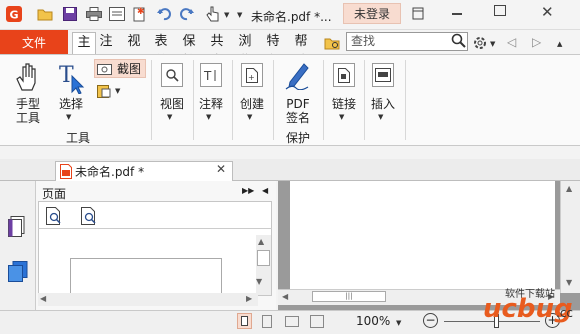  Describe the element at coordinates (211, 75) in the screenshot. I see `typewriter-icon: T` at that location.